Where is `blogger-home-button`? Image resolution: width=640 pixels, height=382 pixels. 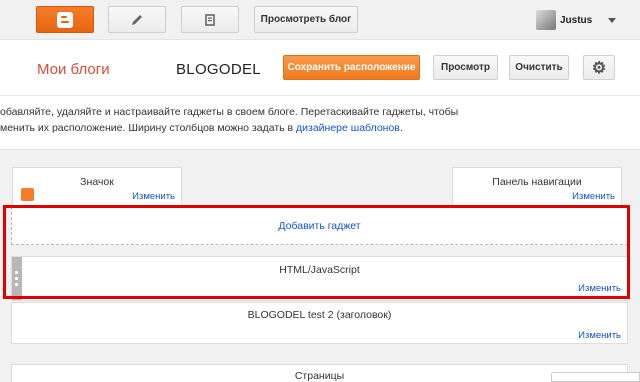 blogger-home-button is located at coordinates (65, 19).